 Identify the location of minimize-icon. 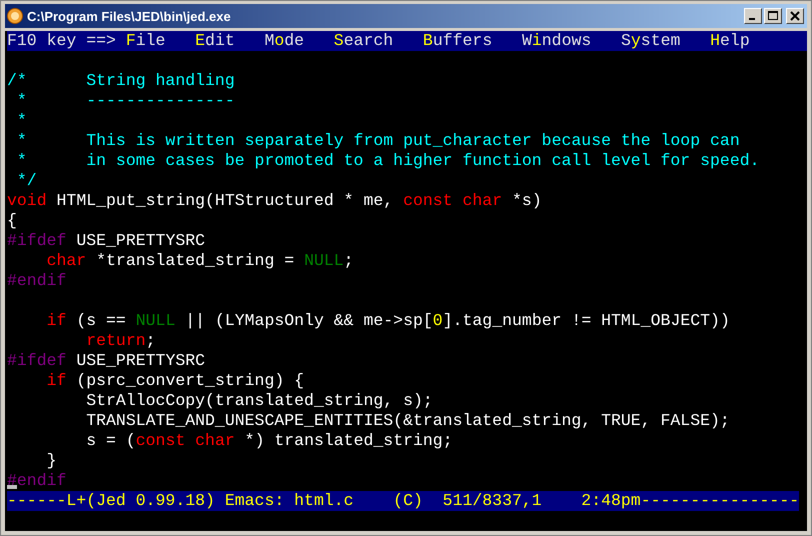
(752, 19).